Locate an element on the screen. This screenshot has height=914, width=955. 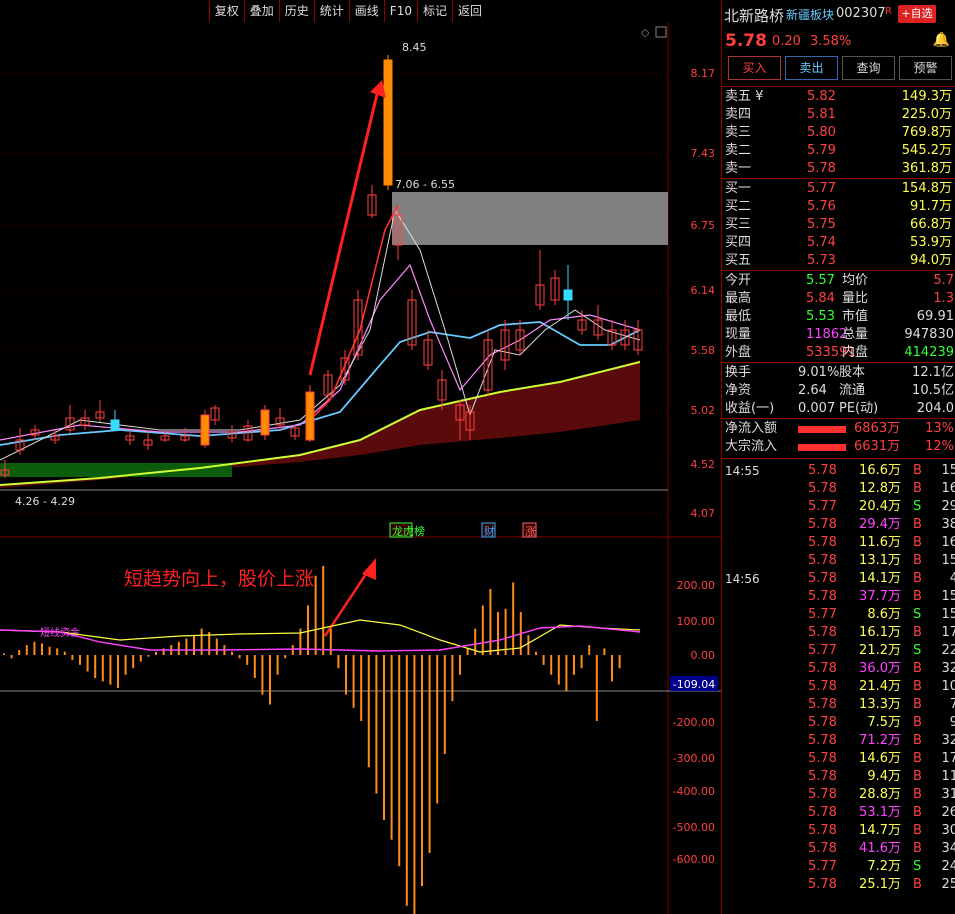
ask-row: 卖五 ¥ 5.82 149.3万 is located at coordinates (838, 97).